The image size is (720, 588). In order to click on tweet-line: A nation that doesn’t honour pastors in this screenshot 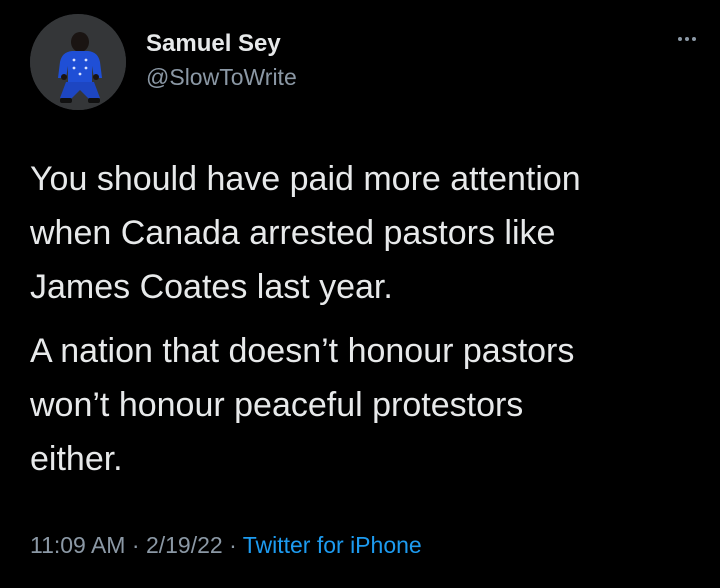, I will do `click(302, 351)`.